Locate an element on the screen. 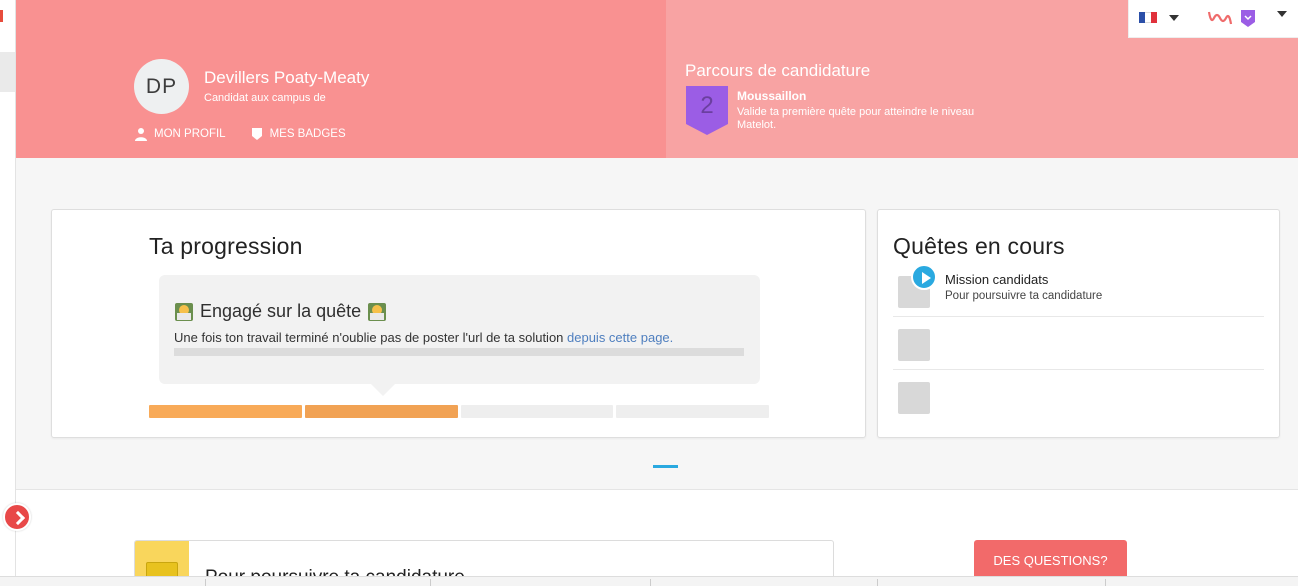 This screenshot has height=586, width=1298. progress-segment-done is located at coordinates (225, 411).